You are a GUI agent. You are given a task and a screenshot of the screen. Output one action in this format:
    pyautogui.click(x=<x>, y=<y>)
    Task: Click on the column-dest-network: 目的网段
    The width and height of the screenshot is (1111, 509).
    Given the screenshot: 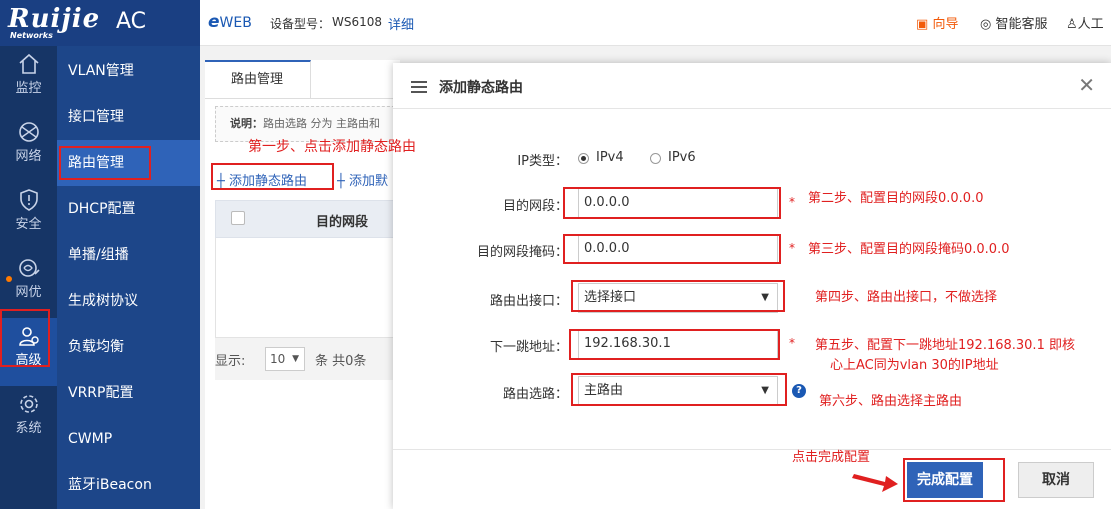 What is the action you would take?
    pyautogui.click(x=342, y=222)
    